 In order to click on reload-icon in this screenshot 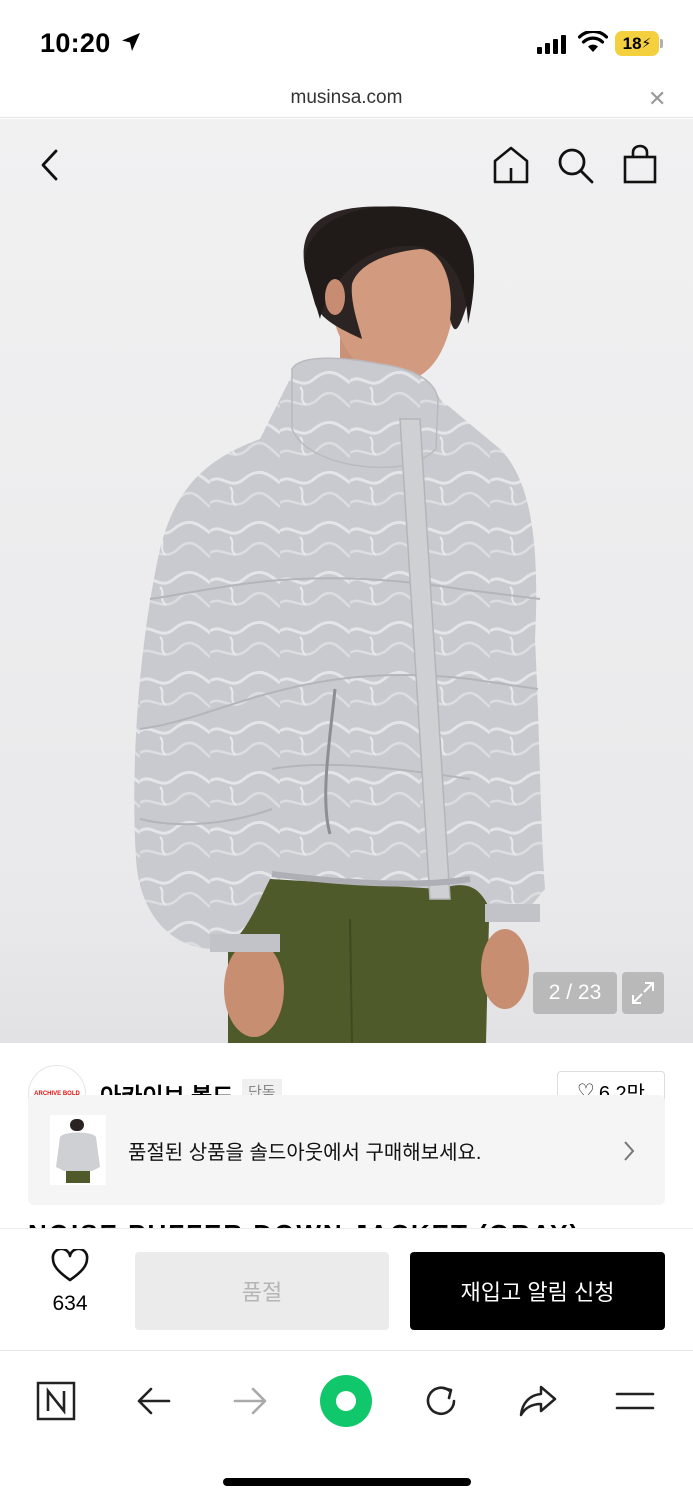, I will do `click(441, 1401)`.